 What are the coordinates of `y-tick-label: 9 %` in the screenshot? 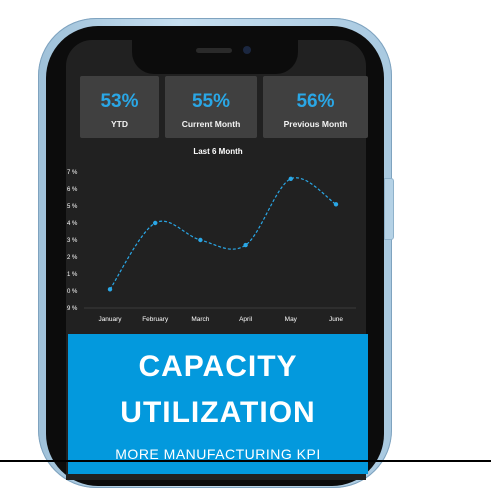 It's located at (72, 309).